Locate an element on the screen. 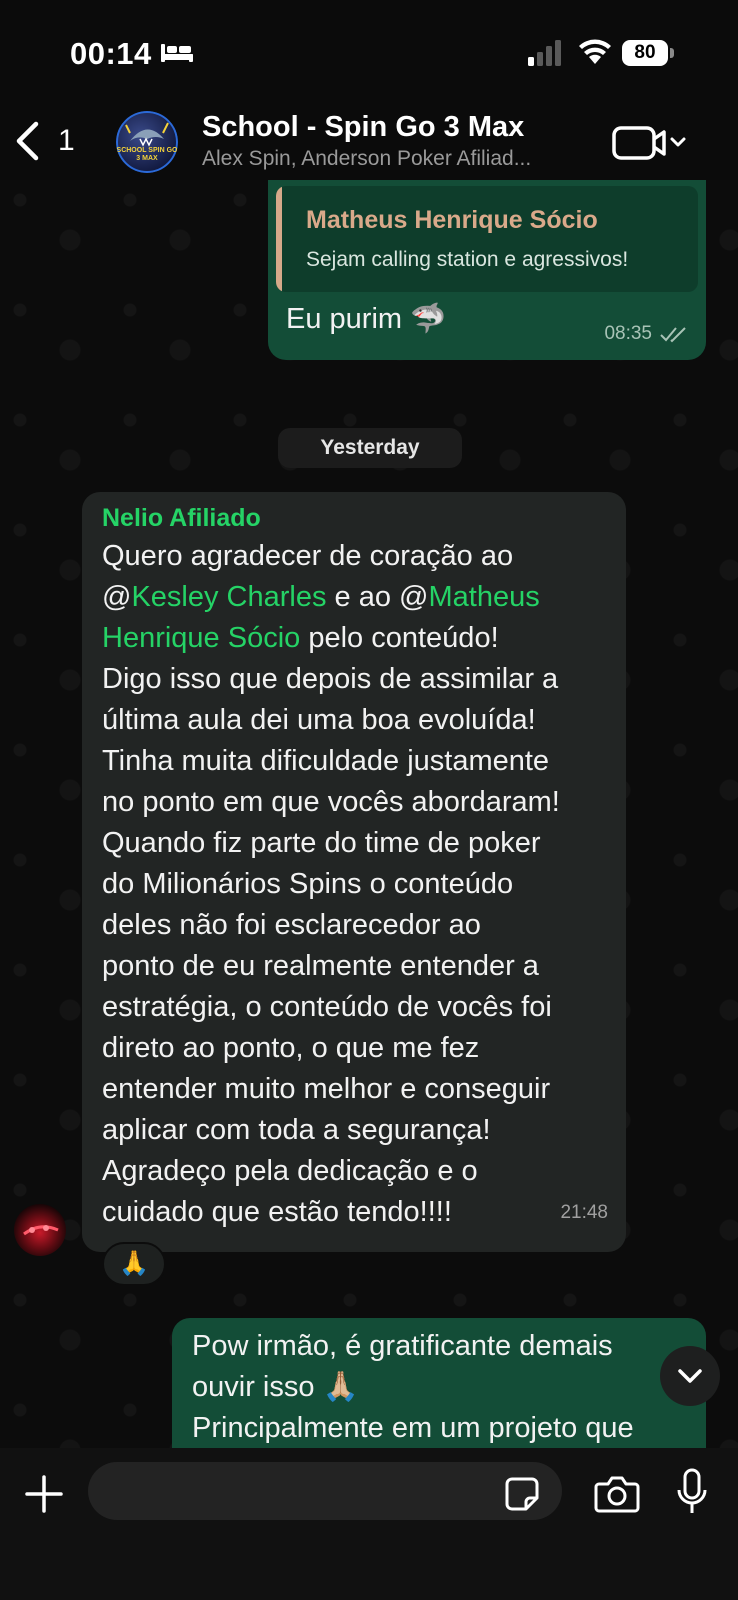 The image size is (738, 1600). quote-accent-bar is located at coordinates (279, 239).